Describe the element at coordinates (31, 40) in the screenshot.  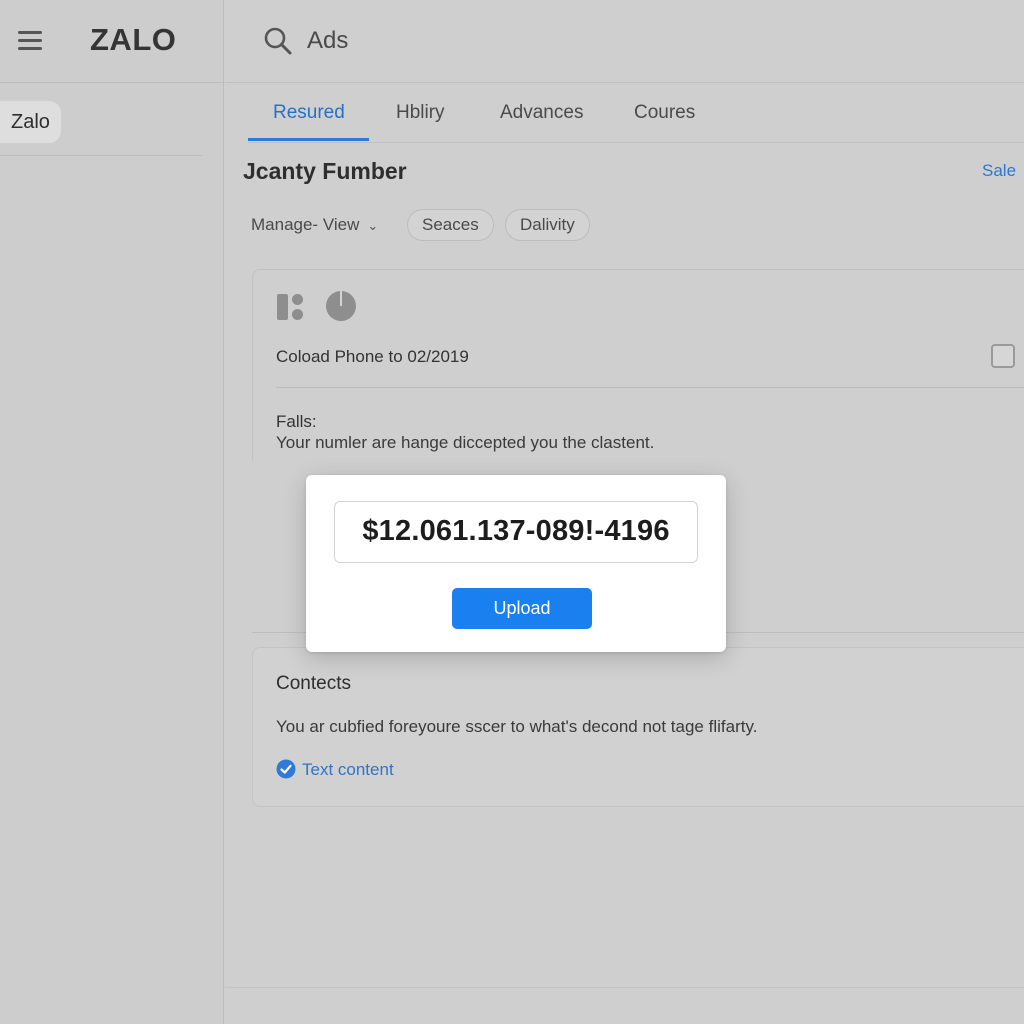
I see `hamburger-menu-icon` at that location.